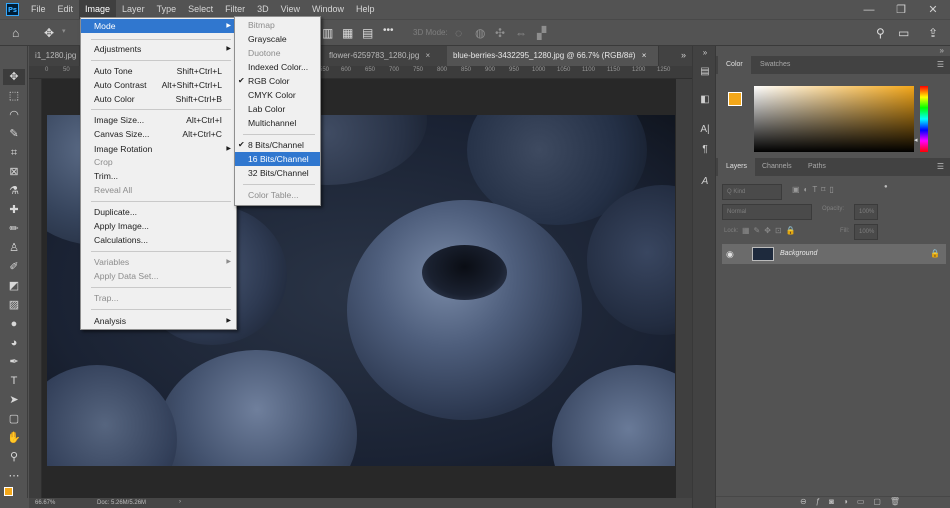  What do you see at coordinates (158, 85) in the screenshot?
I see `menu-item-auto-contrast: Auto Contrast Alt+Shift+Ctrl+L` at bounding box center [158, 85].